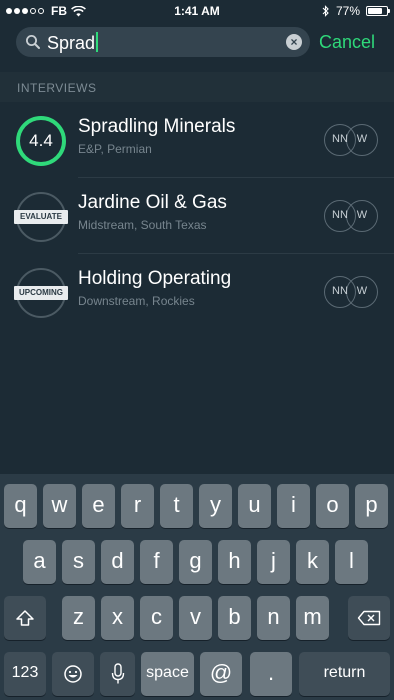 This screenshot has height=700, width=394. I want to click on shift-icon, so click(25, 618).